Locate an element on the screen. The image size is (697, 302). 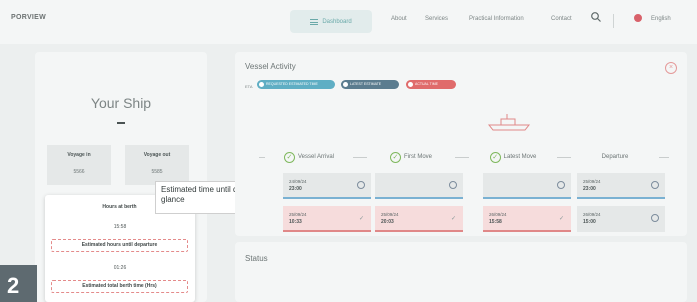
nav-practical-information: Practical Information is located at coordinates (496, 19).